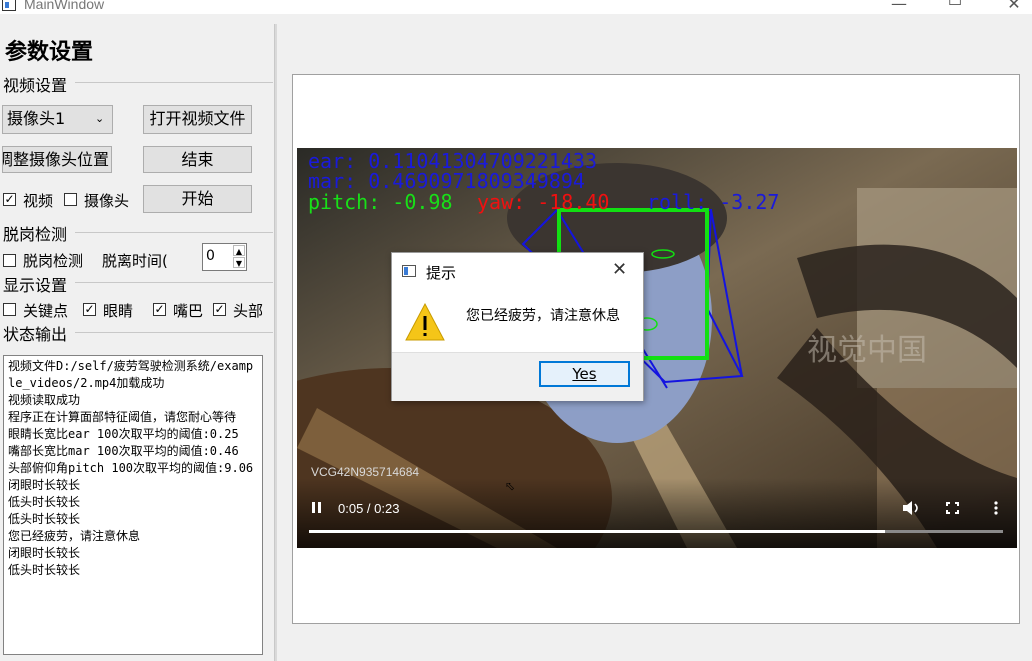 The width and height of the screenshot is (1032, 661). What do you see at coordinates (9, 260) in the screenshot?
I see `absence-checkbox` at bounding box center [9, 260].